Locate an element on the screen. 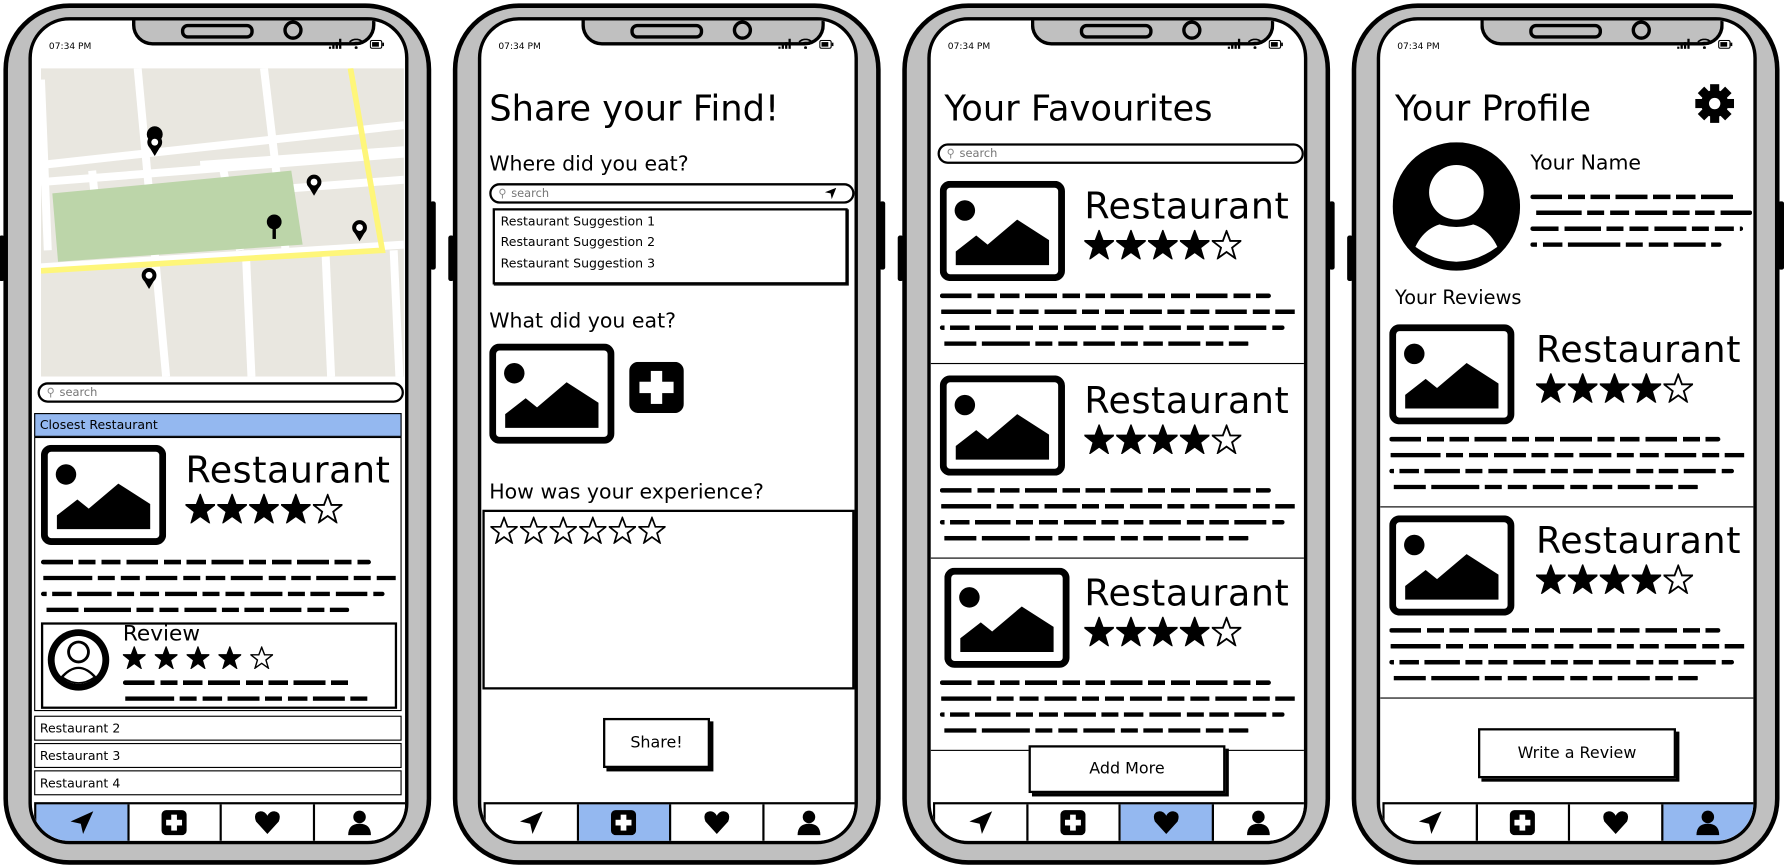 The height and width of the screenshot is (867, 1784). share-button: Share! is located at coordinates (656, 743).